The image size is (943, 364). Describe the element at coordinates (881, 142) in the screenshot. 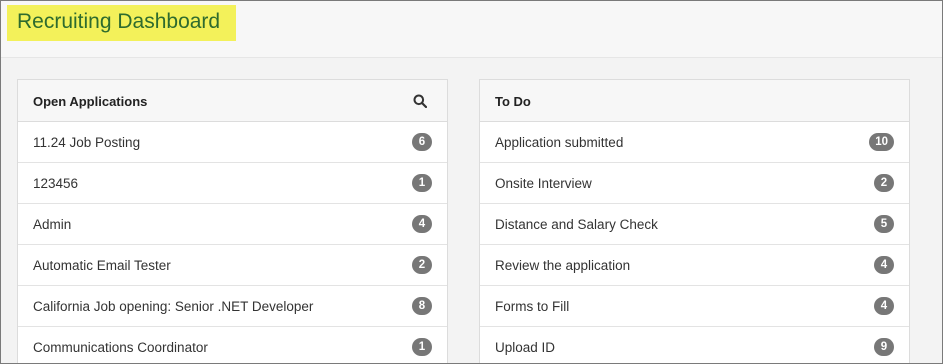

I see `count-badge: 10` at that location.